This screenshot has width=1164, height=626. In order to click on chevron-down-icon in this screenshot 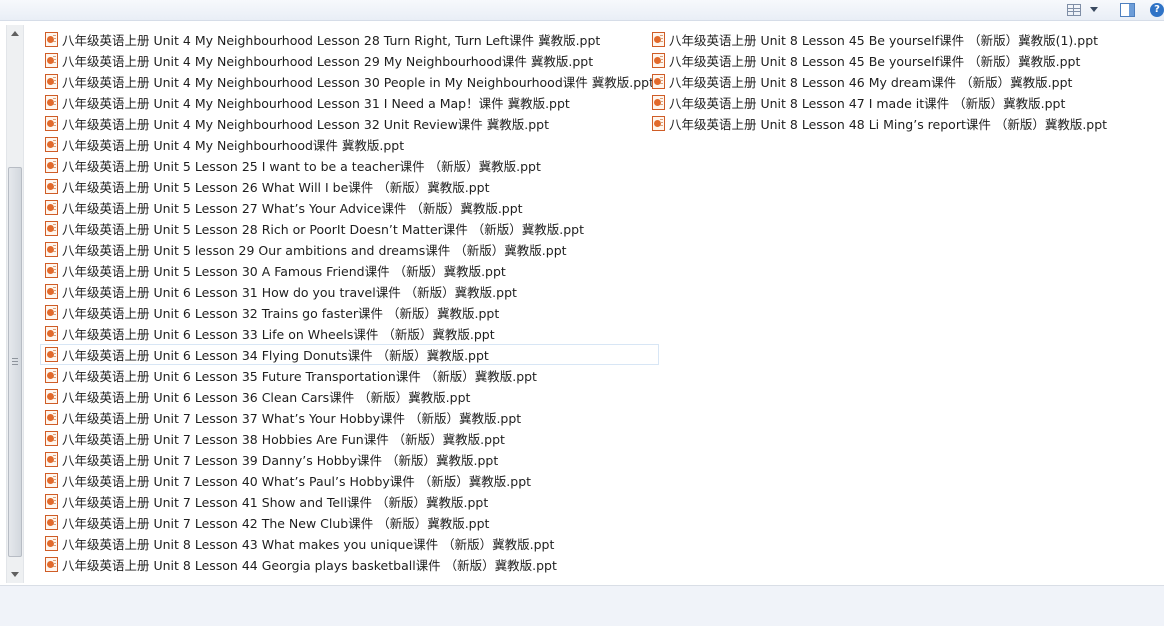, I will do `click(1093, 9)`.